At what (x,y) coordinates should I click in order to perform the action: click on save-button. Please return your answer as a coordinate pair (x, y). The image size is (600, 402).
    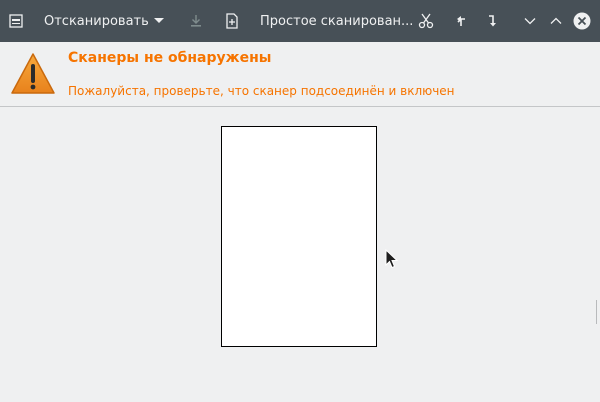
    Looking at the image, I should click on (196, 21).